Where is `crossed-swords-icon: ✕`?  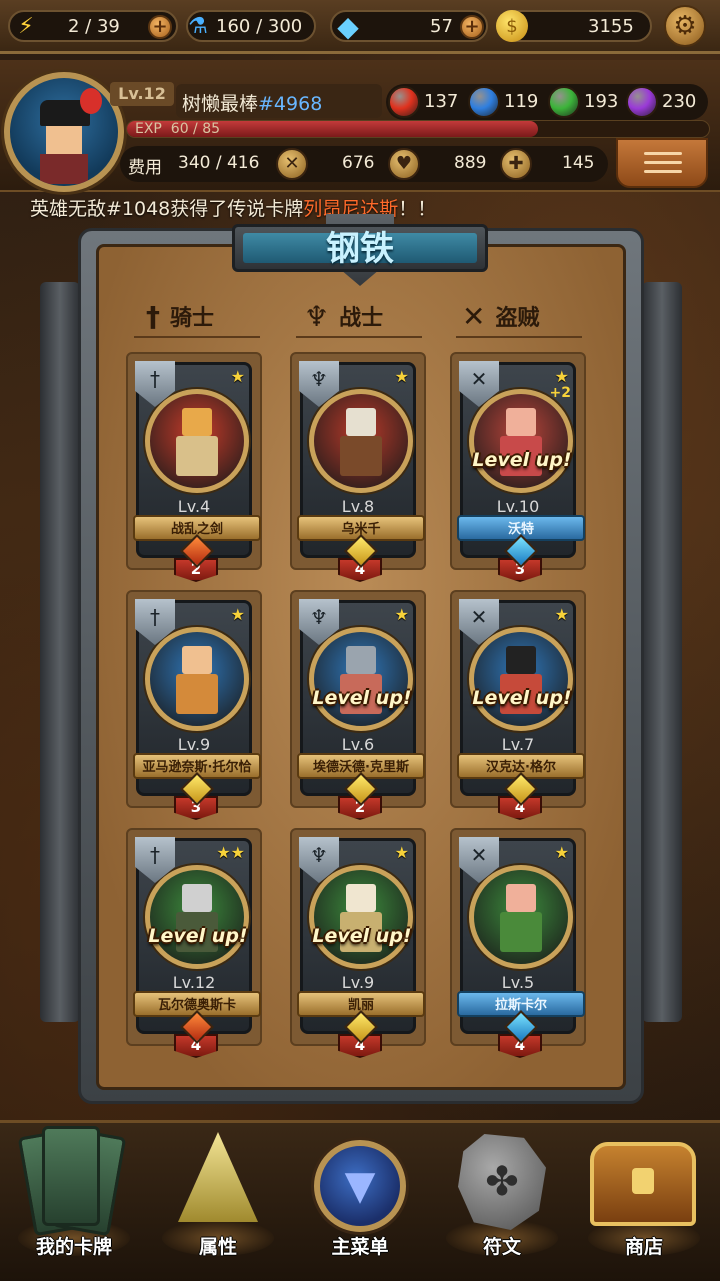
crossed-swords-icon: ✕ is located at coordinates (292, 164).